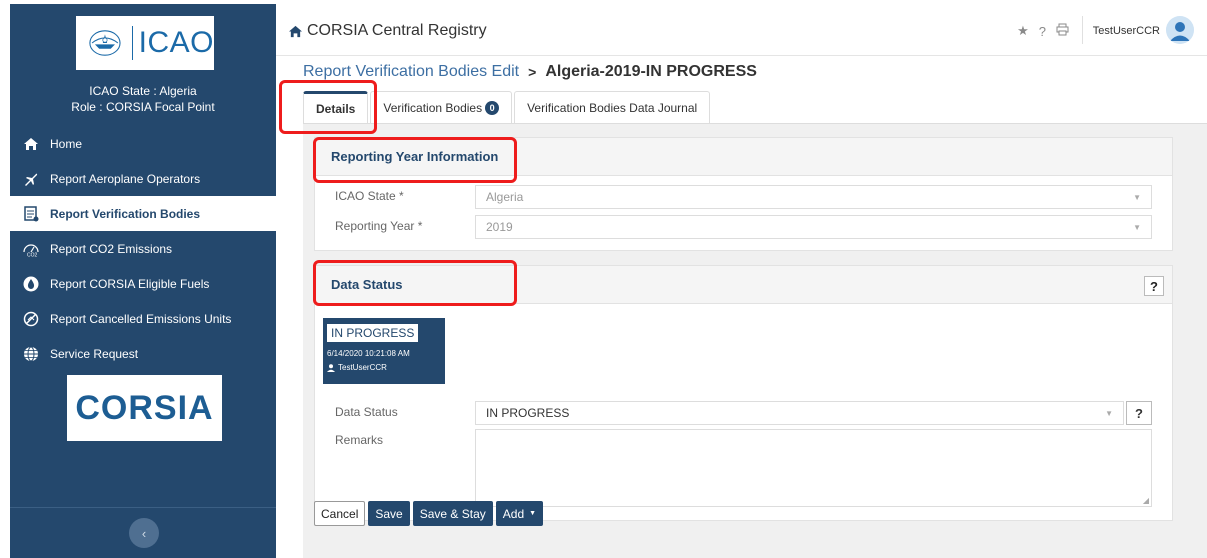 Image resolution: width=1207 pixels, height=558 pixels. I want to click on cancel-button: Cancel, so click(340, 513).